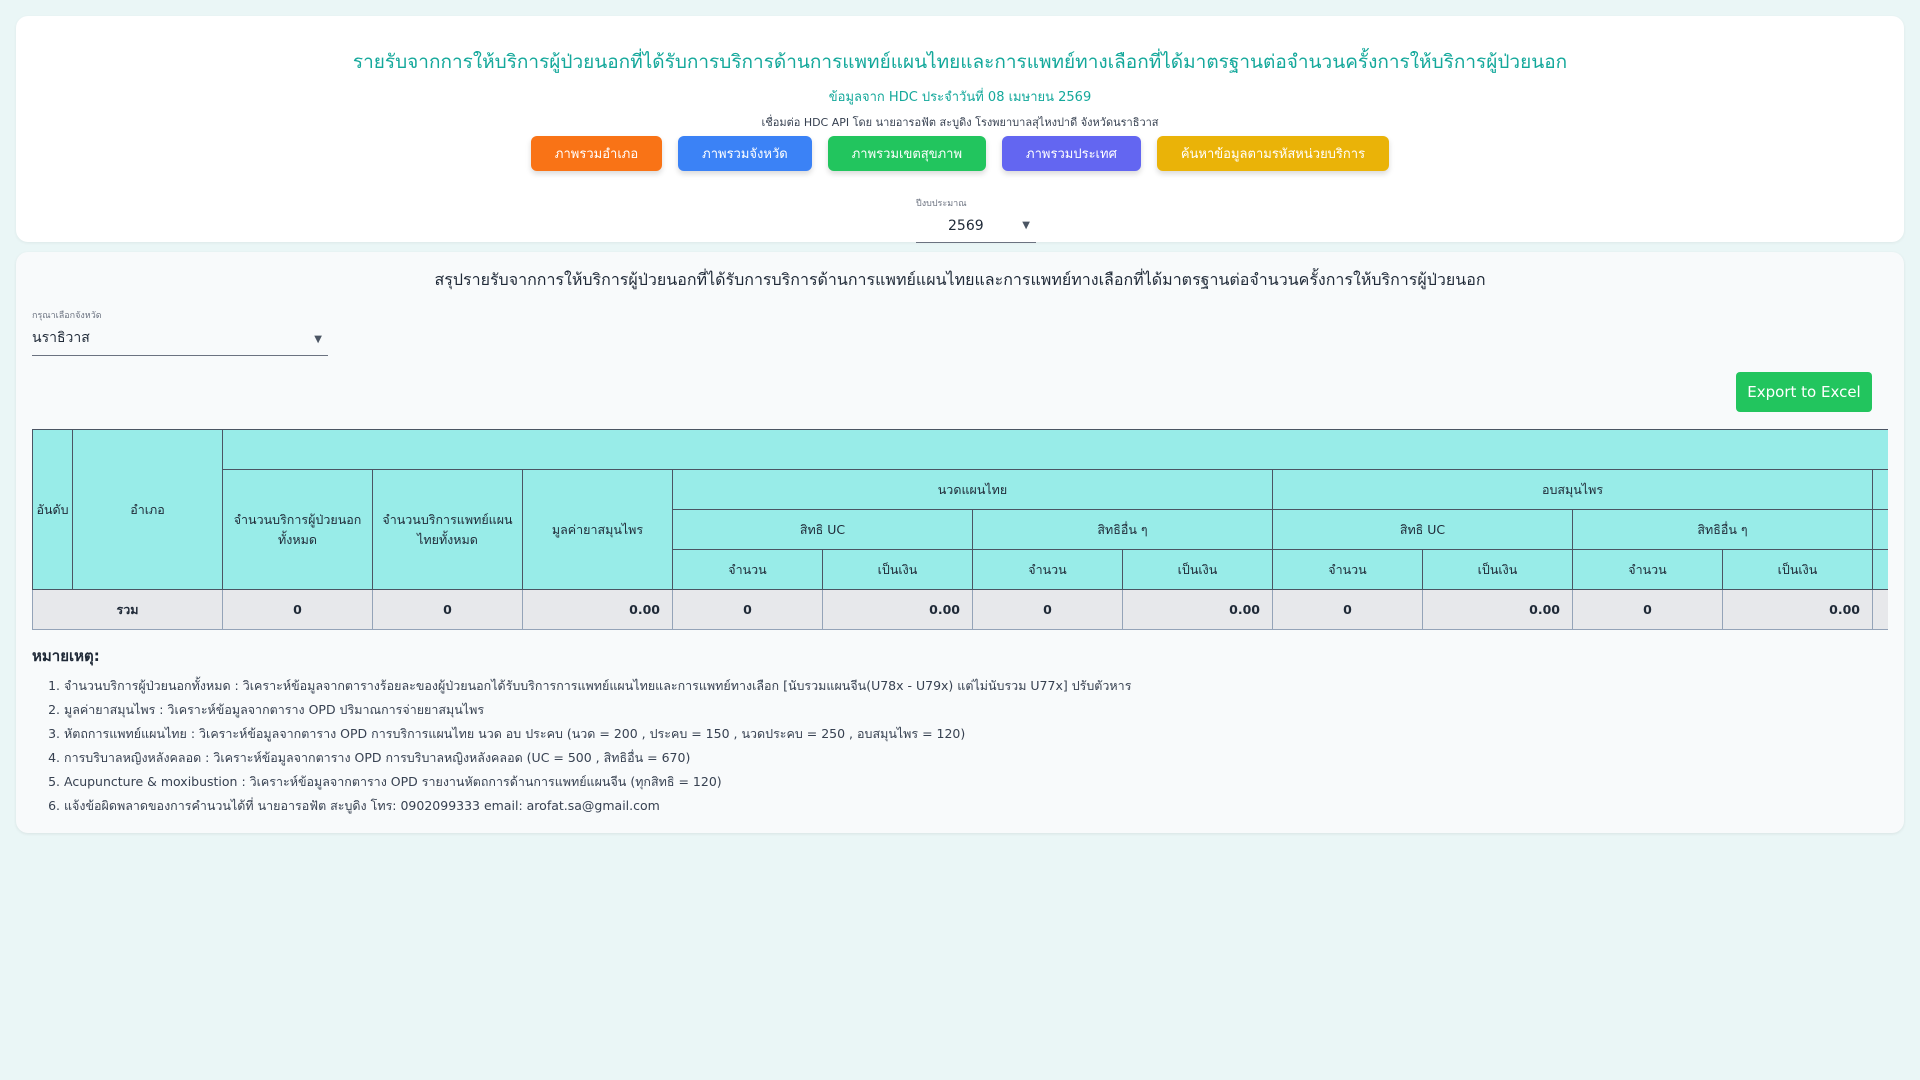 The image size is (1920, 1080). I want to click on total-massage-uc-count: 0, so click(747, 609).